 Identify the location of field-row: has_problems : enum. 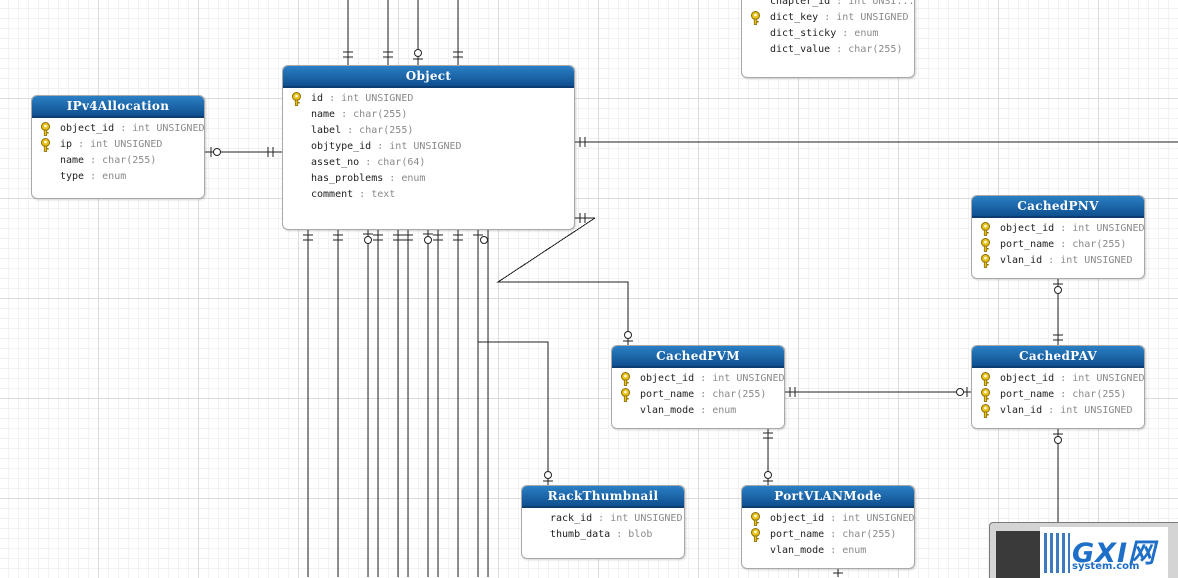
(428, 179).